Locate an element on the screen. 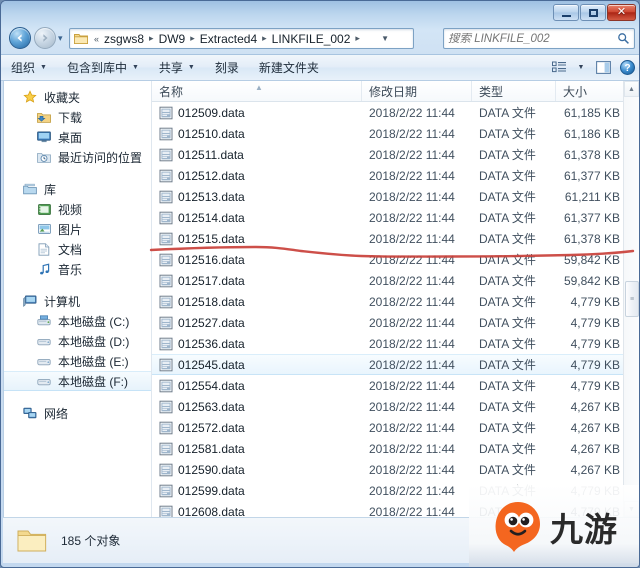  breadcrumb-item-dw9: DW9 is located at coordinates (172, 39).